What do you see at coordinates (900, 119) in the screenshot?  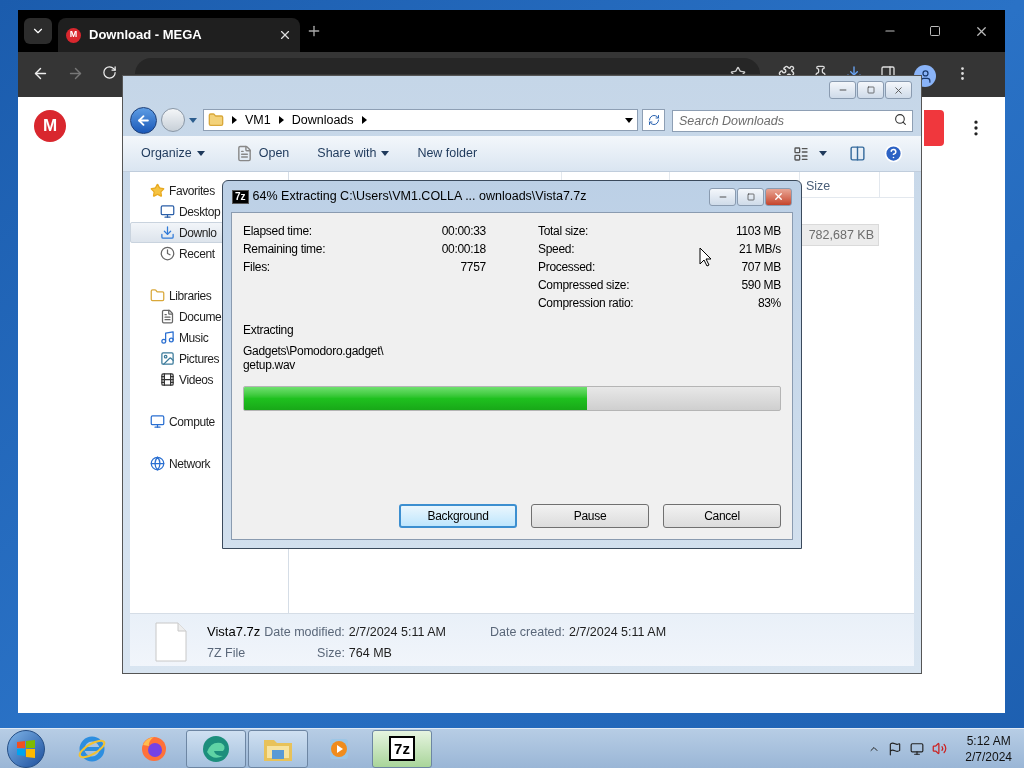 I see `search-icon` at bounding box center [900, 119].